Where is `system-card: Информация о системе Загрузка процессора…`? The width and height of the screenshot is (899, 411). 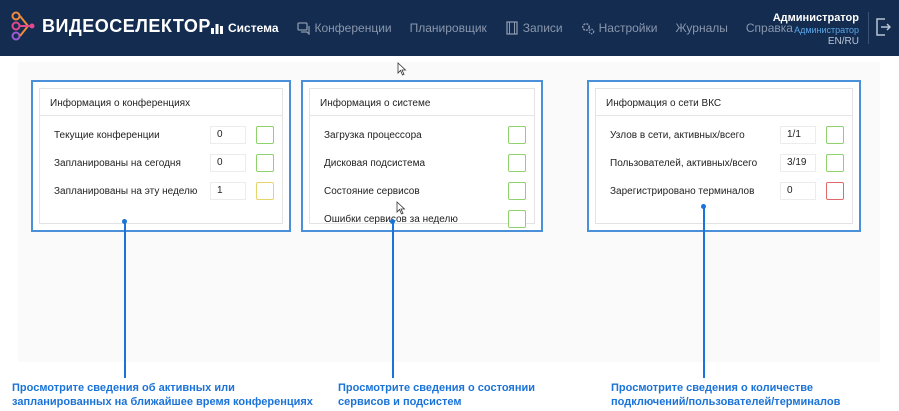
system-card: Информация о системе Загрузка процессора… is located at coordinates (422, 156).